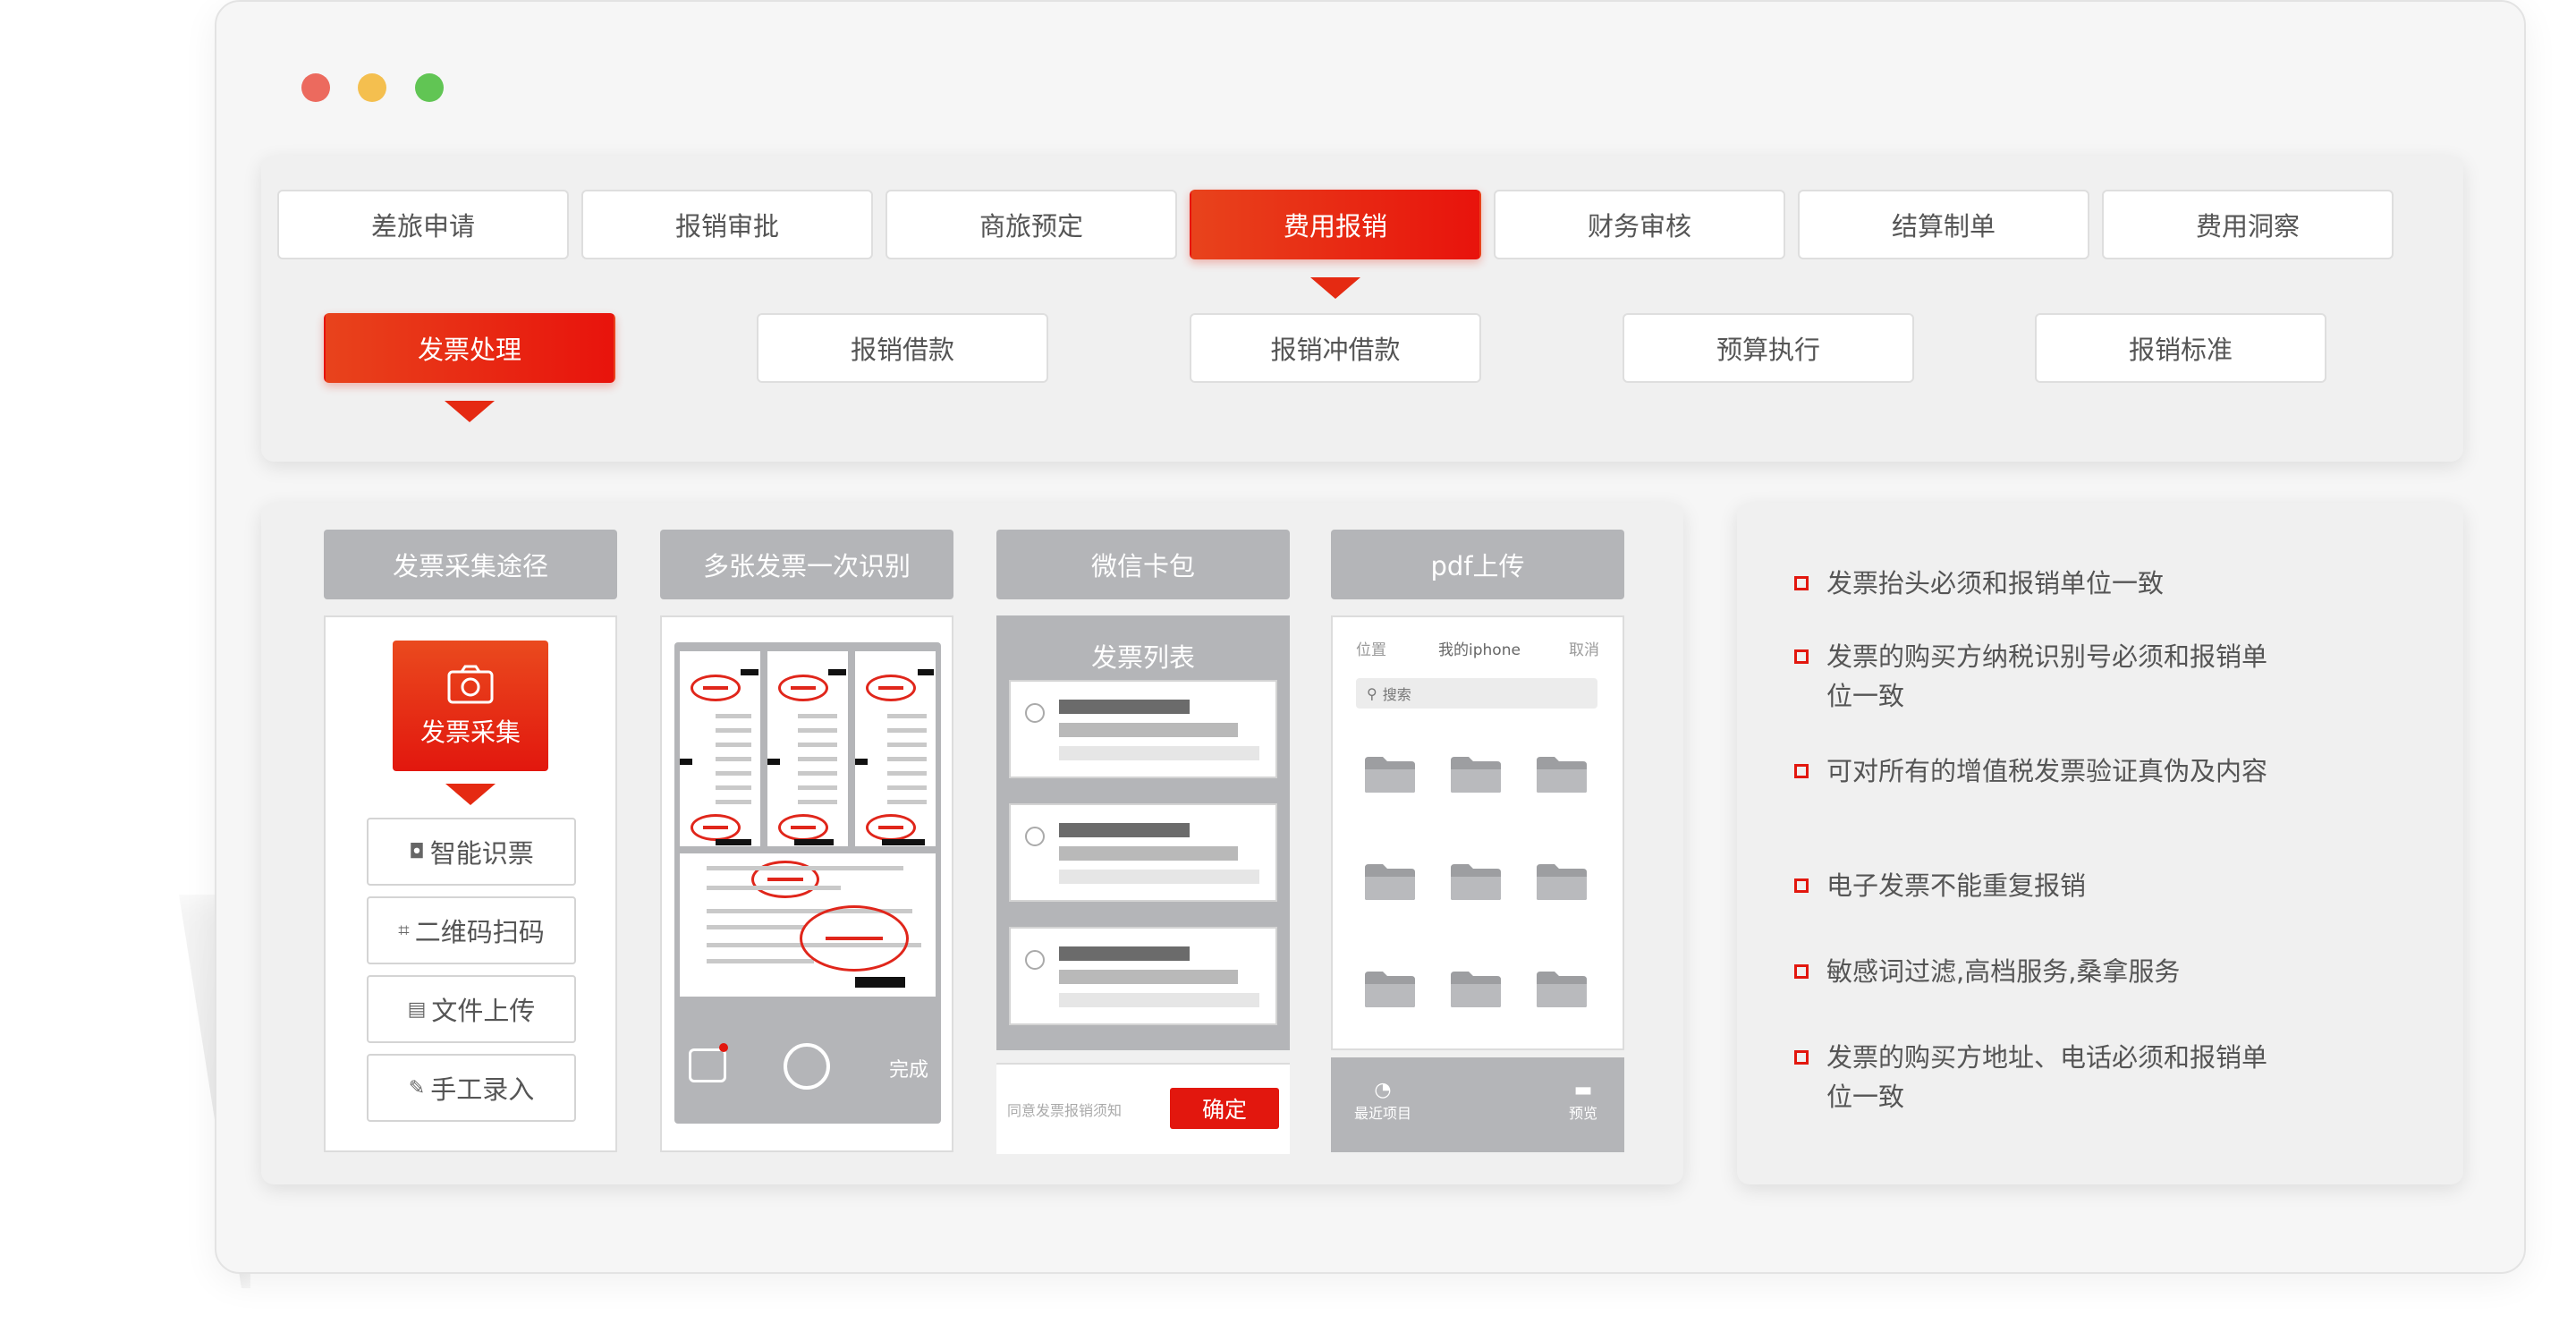 This screenshot has width=2576, height=1324. What do you see at coordinates (1639, 224) in the screenshot?
I see `tab-finance-review: 财务审核` at bounding box center [1639, 224].